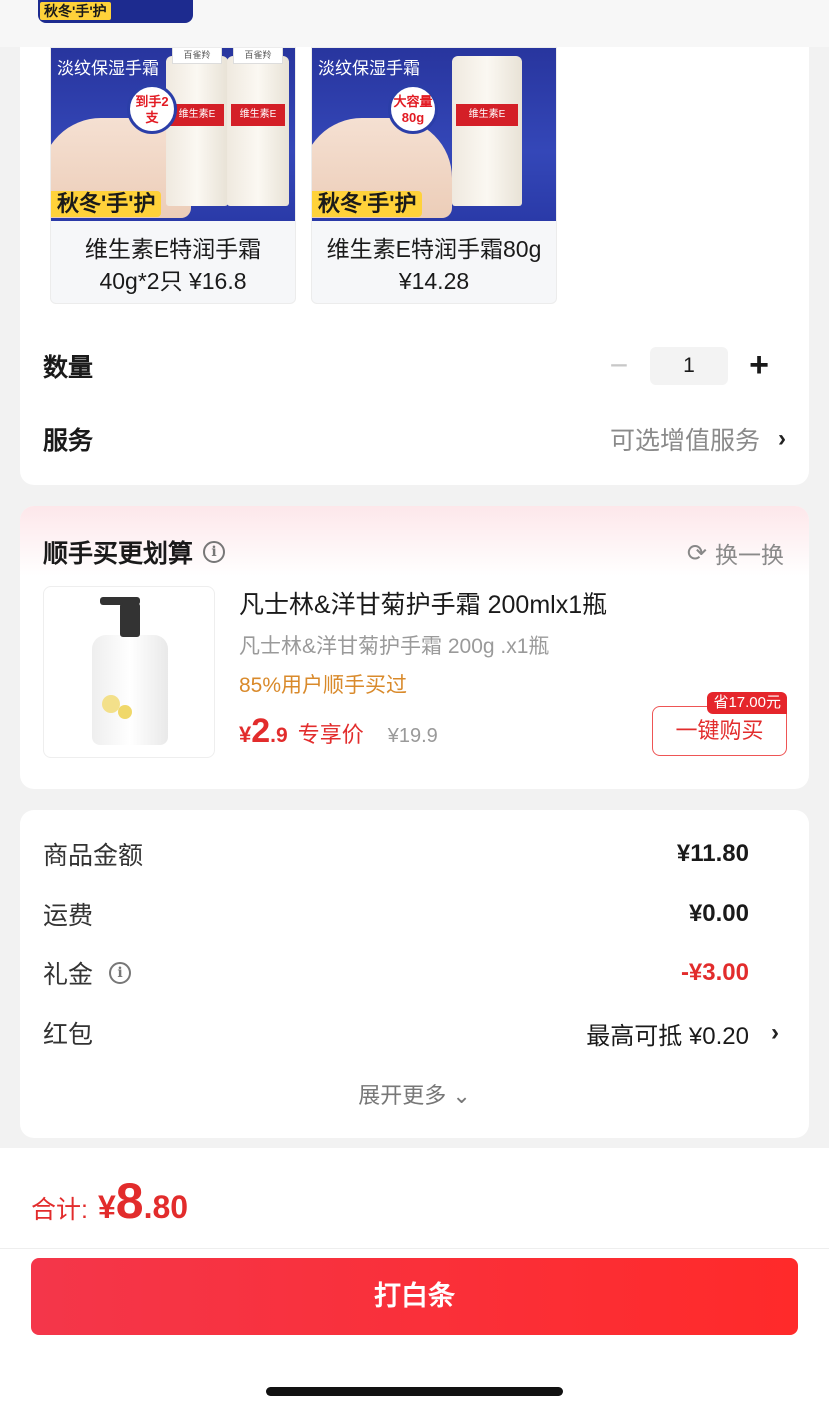 The image size is (829, 1413). What do you see at coordinates (125, 712) in the screenshot?
I see `flower-graphic` at bounding box center [125, 712].